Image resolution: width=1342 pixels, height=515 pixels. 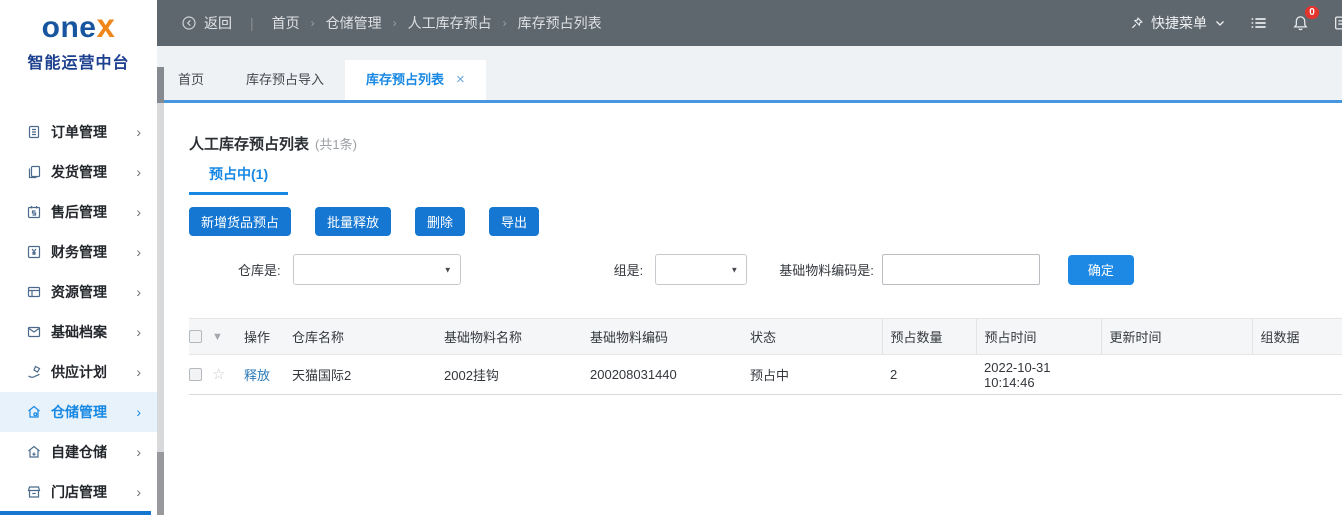 What do you see at coordinates (78, 172) in the screenshot?
I see `sidebar-item-shipping-management: 发货管理 ›` at bounding box center [78, 172].